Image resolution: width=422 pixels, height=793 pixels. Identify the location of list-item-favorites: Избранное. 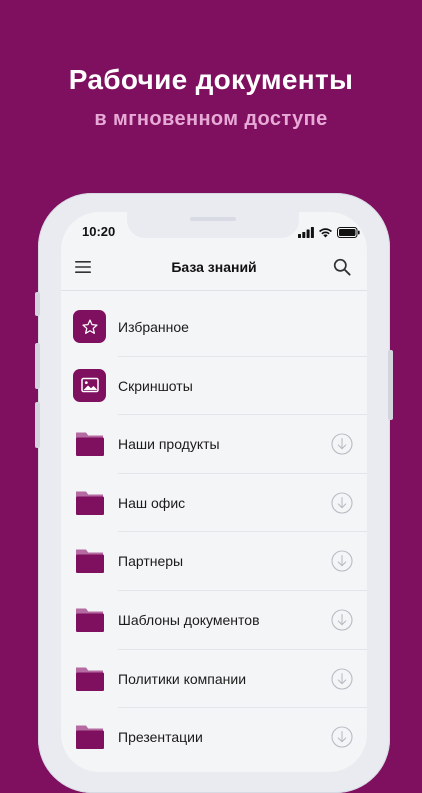
(214, 327).